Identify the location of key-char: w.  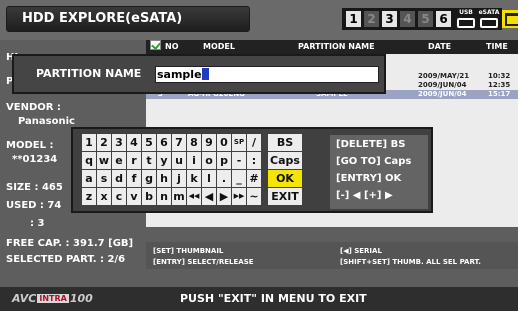
(104, 160).